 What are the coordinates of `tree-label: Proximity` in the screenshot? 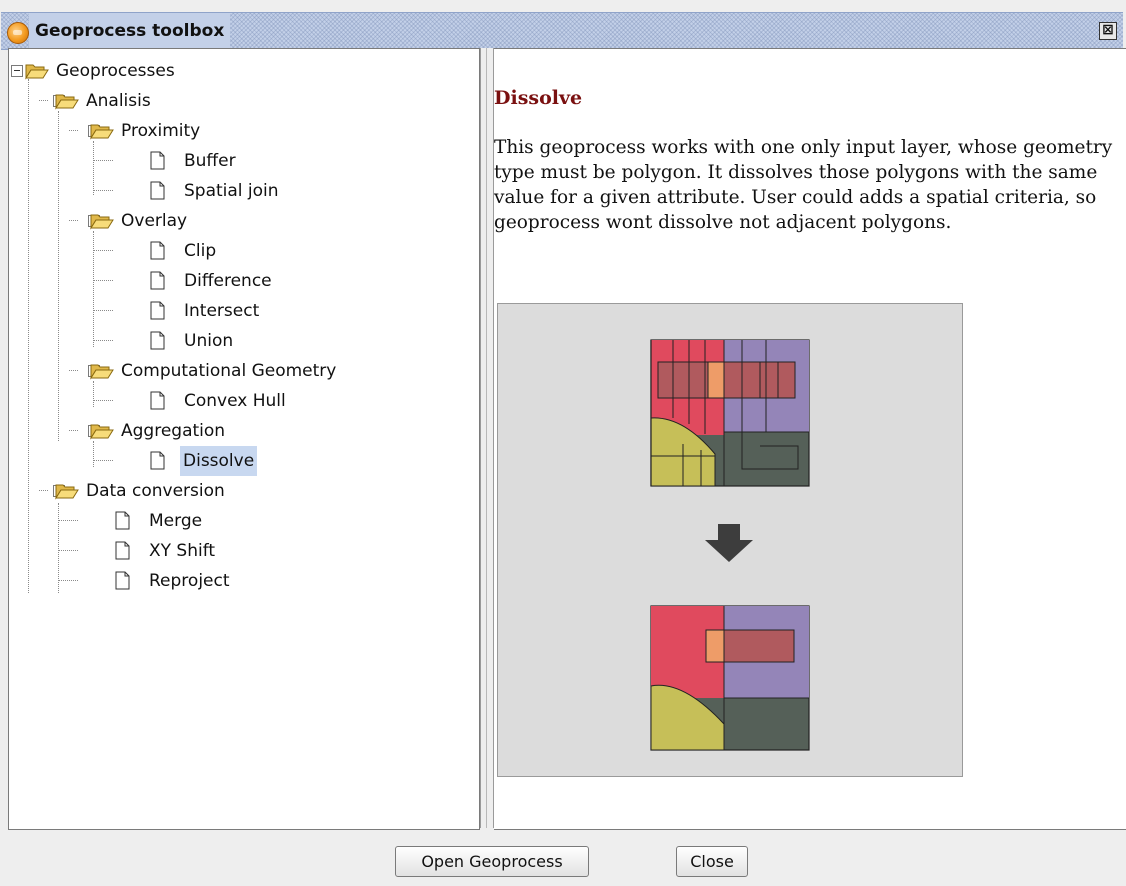 It's located at (161, 131).